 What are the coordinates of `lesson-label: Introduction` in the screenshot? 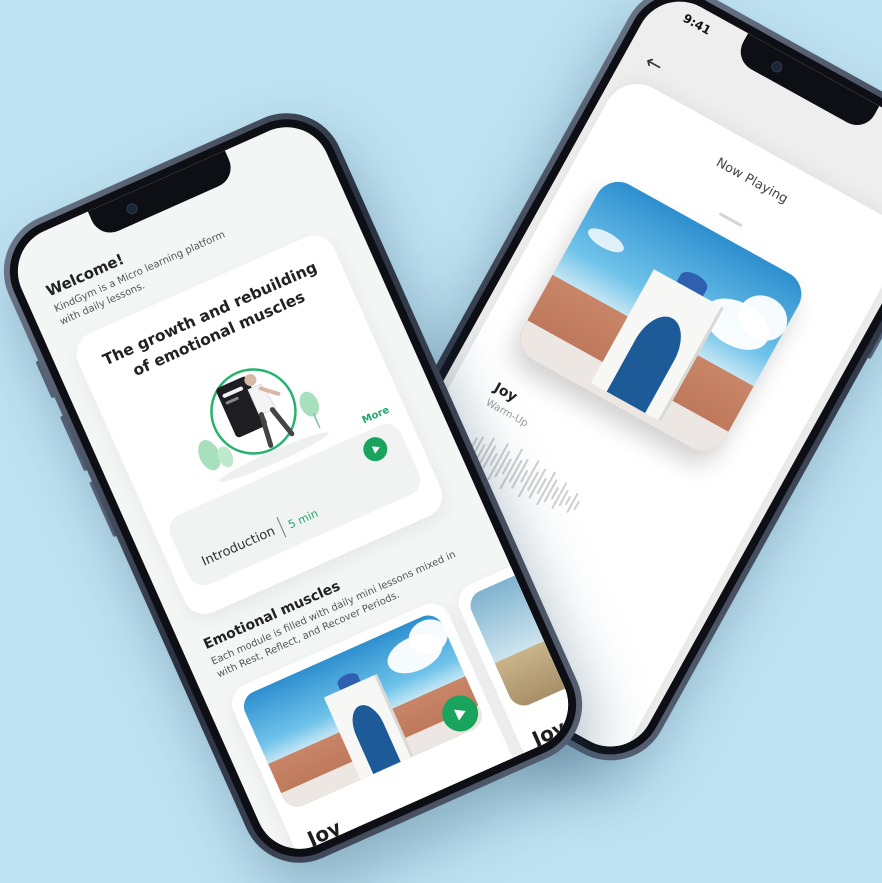 It's located at (238, 546).